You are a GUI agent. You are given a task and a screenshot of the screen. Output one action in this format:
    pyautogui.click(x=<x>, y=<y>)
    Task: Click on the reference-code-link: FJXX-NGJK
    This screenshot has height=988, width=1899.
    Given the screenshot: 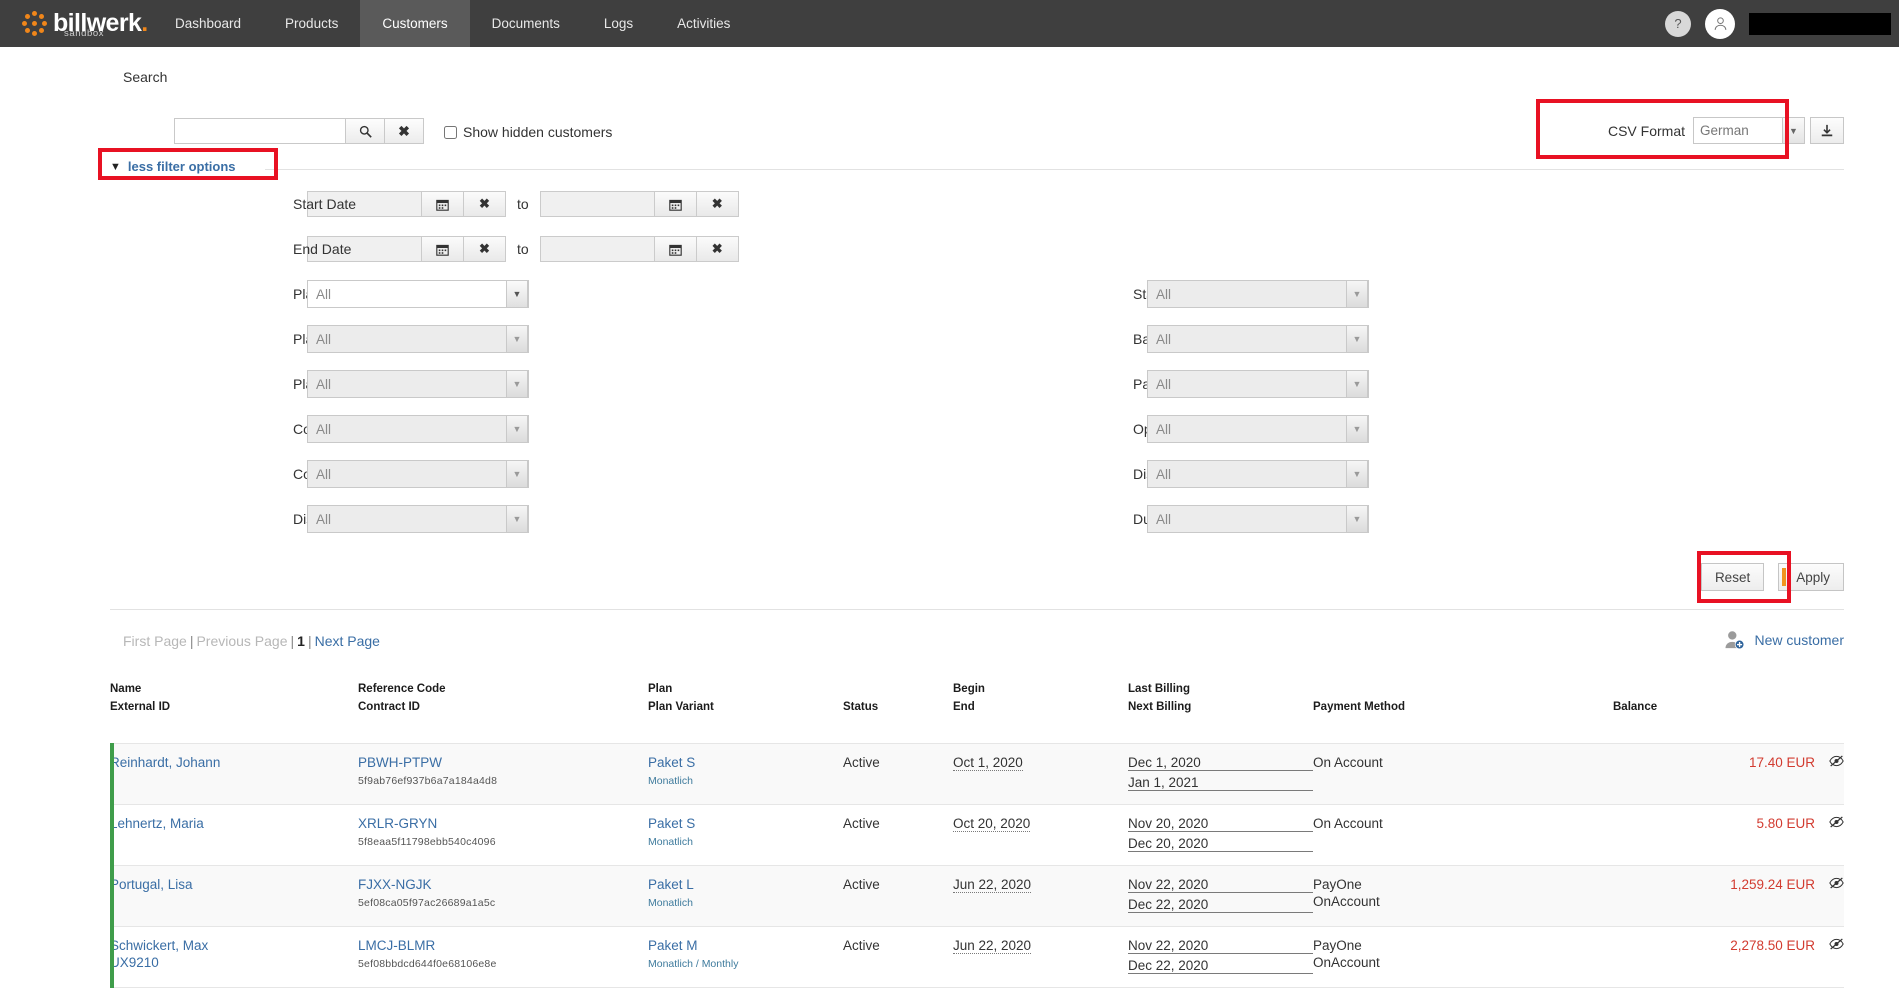 What is the action you would take?
    pyautogui.click(x=503, y=885)
    